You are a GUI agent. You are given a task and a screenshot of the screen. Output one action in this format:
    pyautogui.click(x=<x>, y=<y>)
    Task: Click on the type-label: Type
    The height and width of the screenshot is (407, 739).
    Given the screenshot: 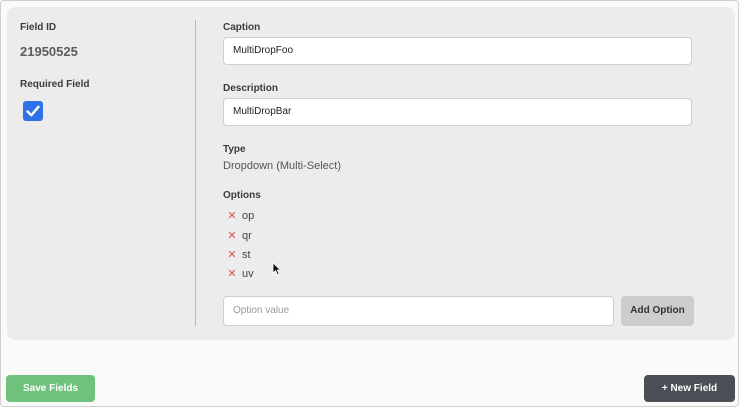 What is the action you would take?
    pyautogui.click(x=234, y=149)
    